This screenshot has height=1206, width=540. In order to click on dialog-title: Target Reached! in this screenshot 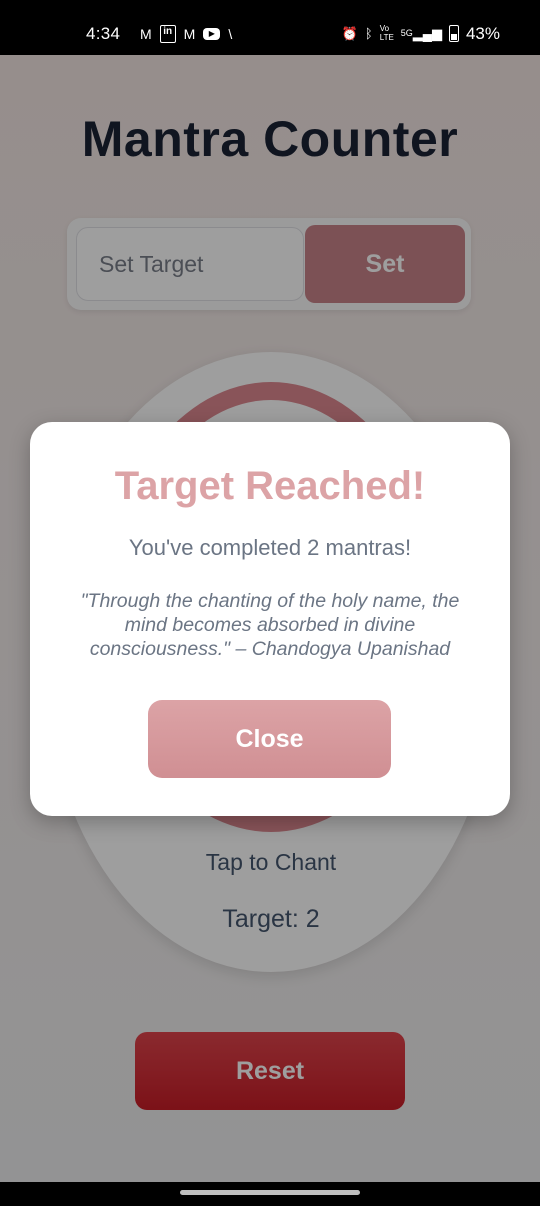, I will do `click(270, 486)`.